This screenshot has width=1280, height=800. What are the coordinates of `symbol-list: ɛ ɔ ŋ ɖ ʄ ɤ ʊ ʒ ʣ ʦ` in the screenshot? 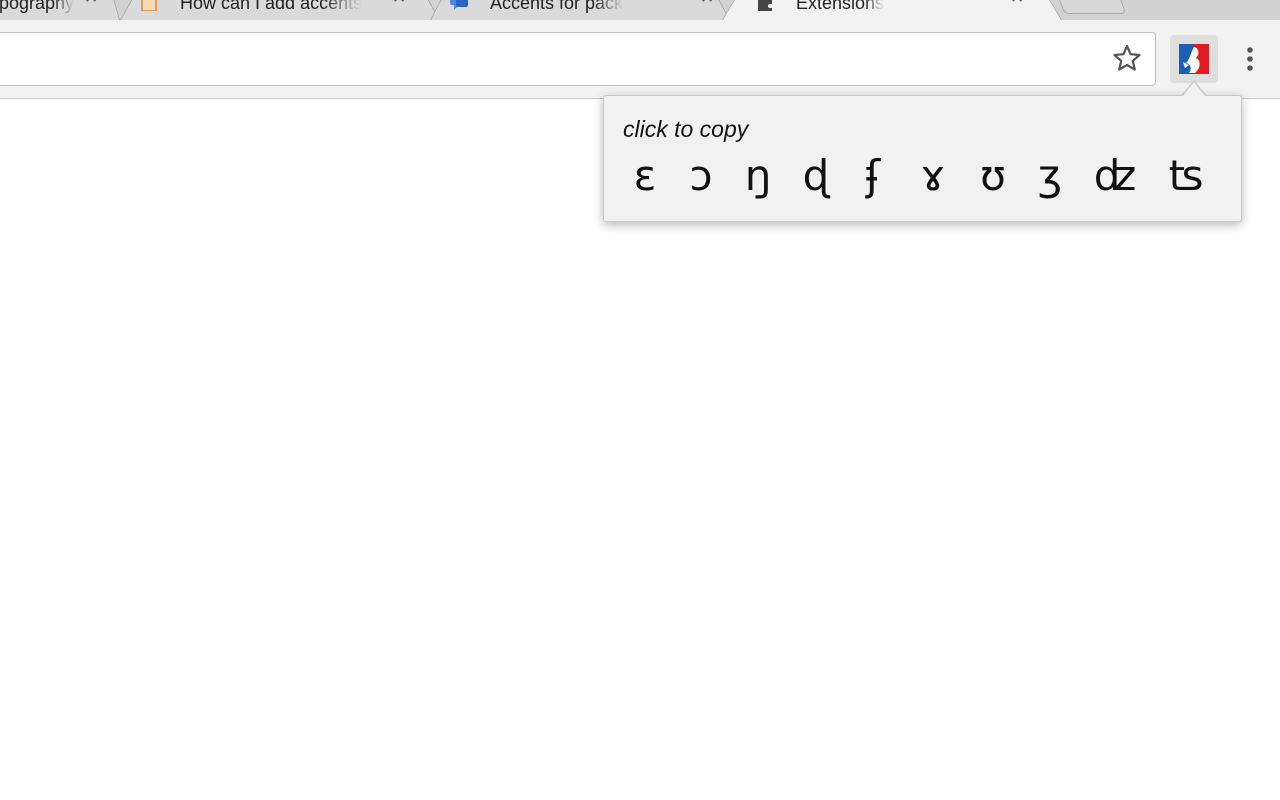 It's located at (923, 176).